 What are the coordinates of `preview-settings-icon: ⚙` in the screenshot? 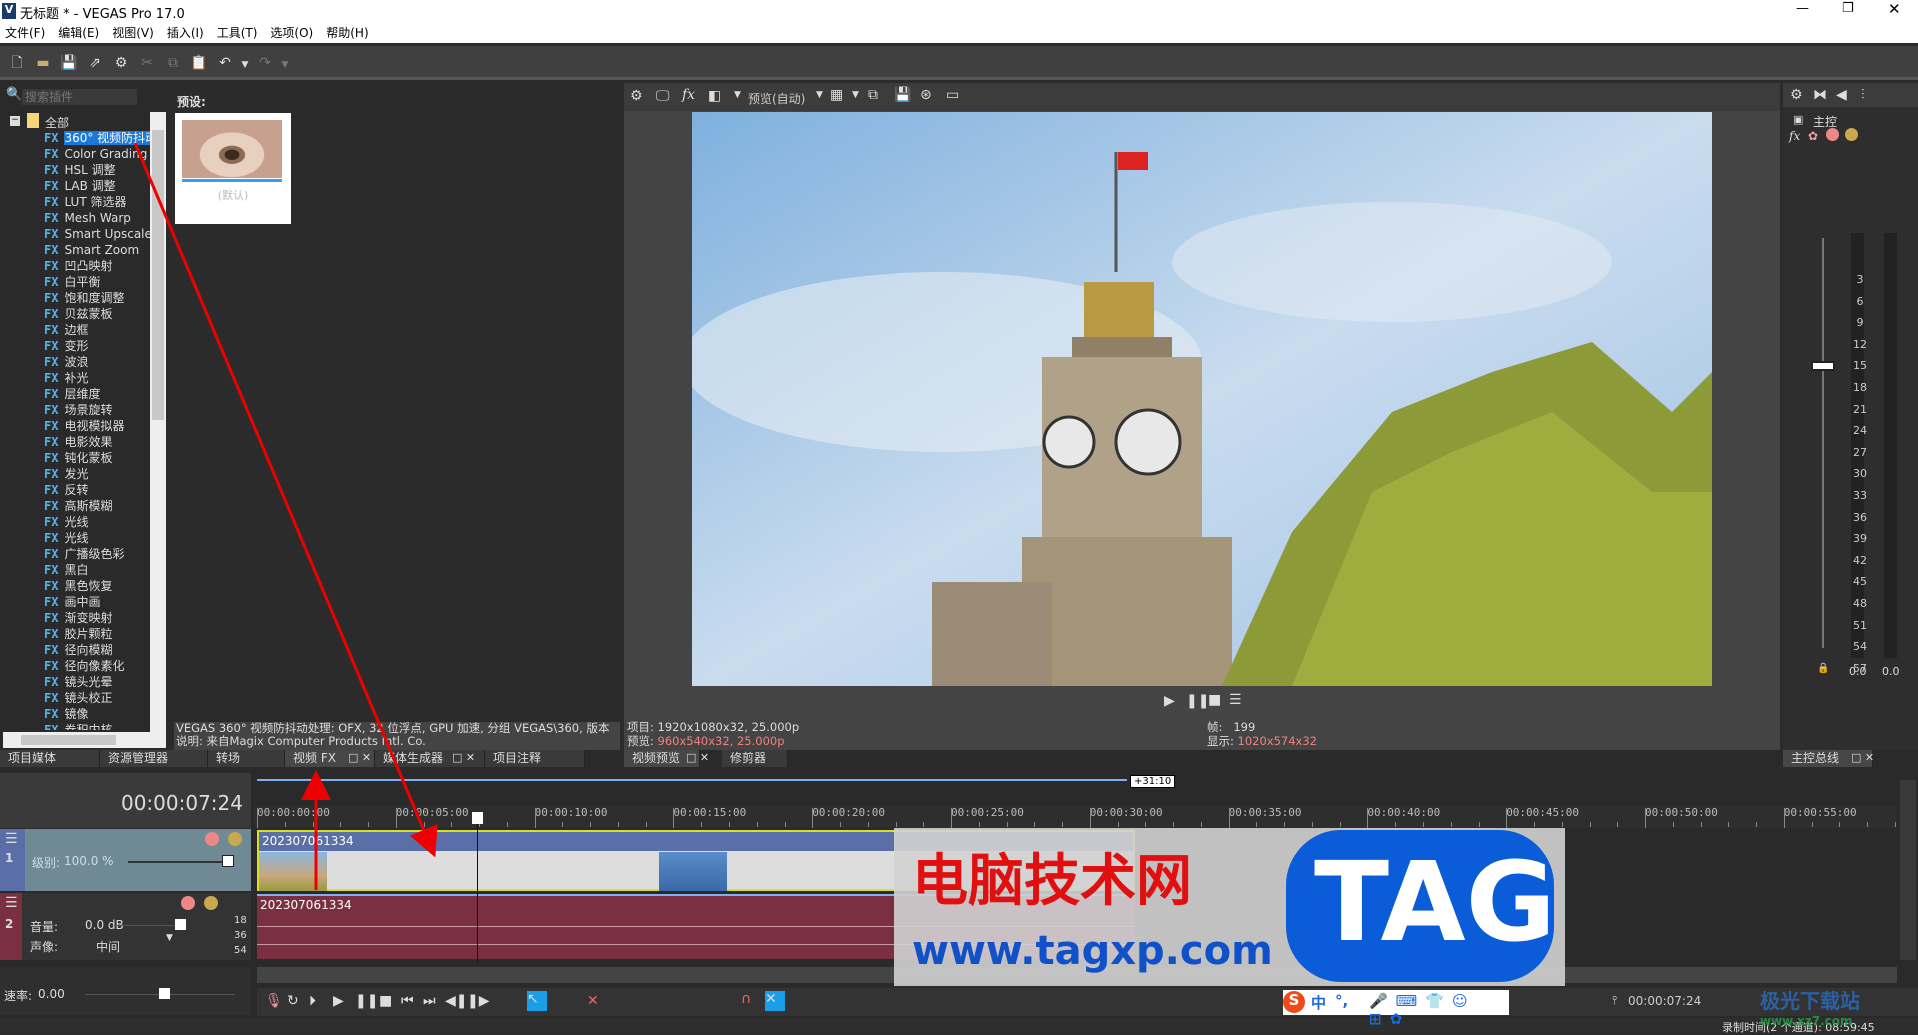 It's located at (636, 96).